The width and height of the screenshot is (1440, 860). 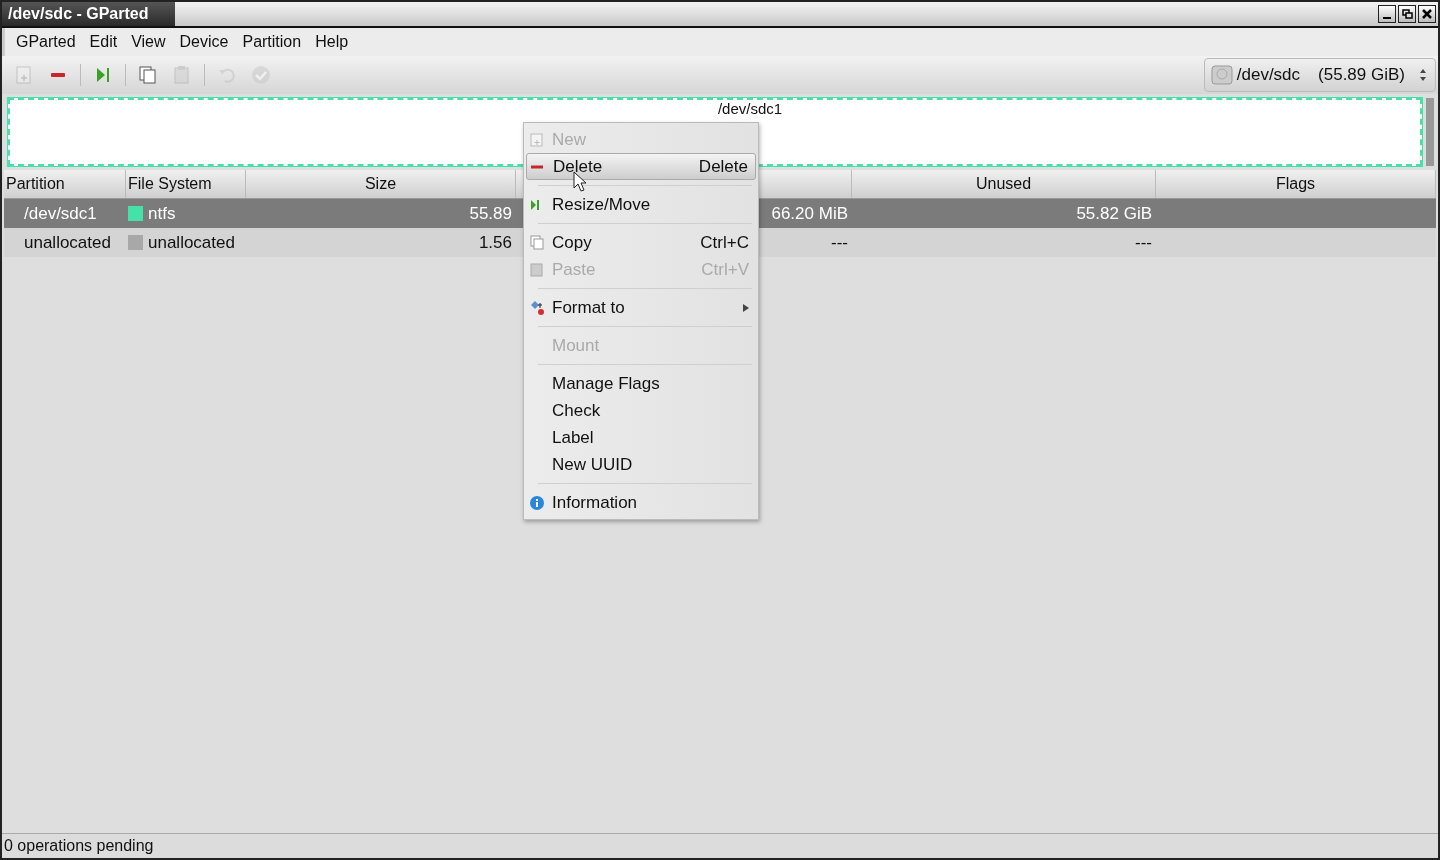 What do you see at coordinates (88, 14) in the screenshot?
I see `window-title: /dev/sdc - GParted` at bounding box center [88, 14].